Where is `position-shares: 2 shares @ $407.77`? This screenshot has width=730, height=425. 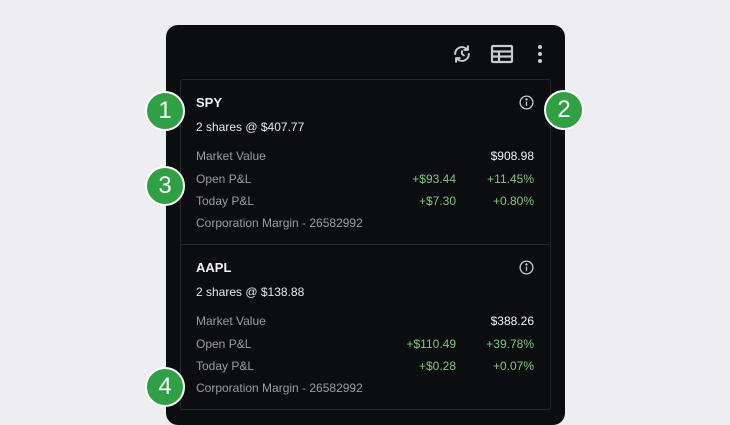 position-shares: 2 shares @ $407.77 is located at coordinates (250, 127).